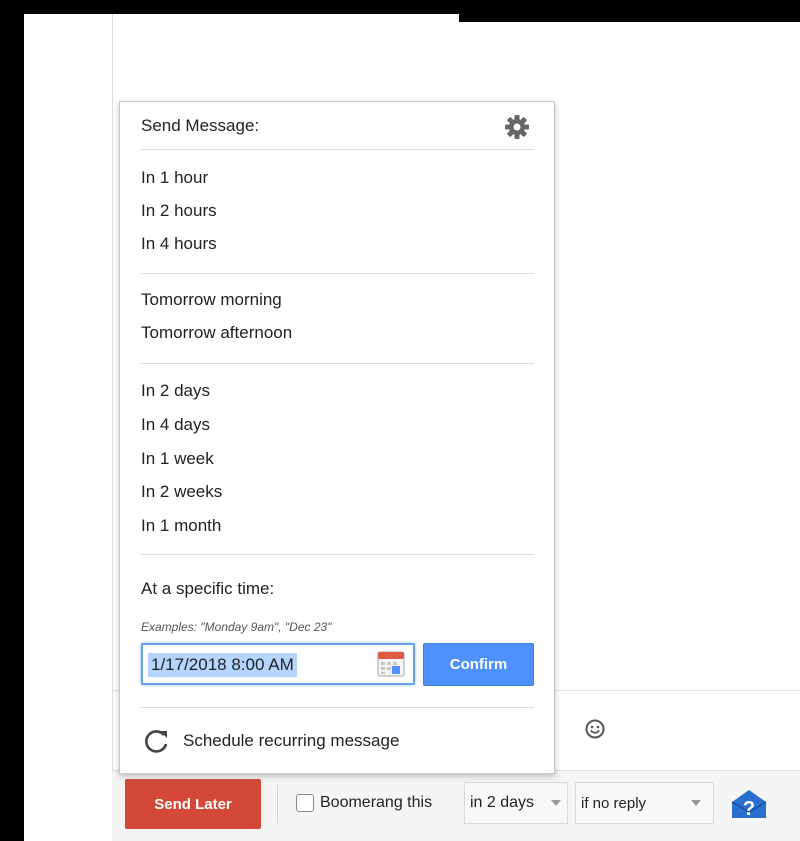 Image resolution: width=800 pixels, height=841 pixels. I want to click on boomerang-condition-select: if no reply, so click(644, 803).